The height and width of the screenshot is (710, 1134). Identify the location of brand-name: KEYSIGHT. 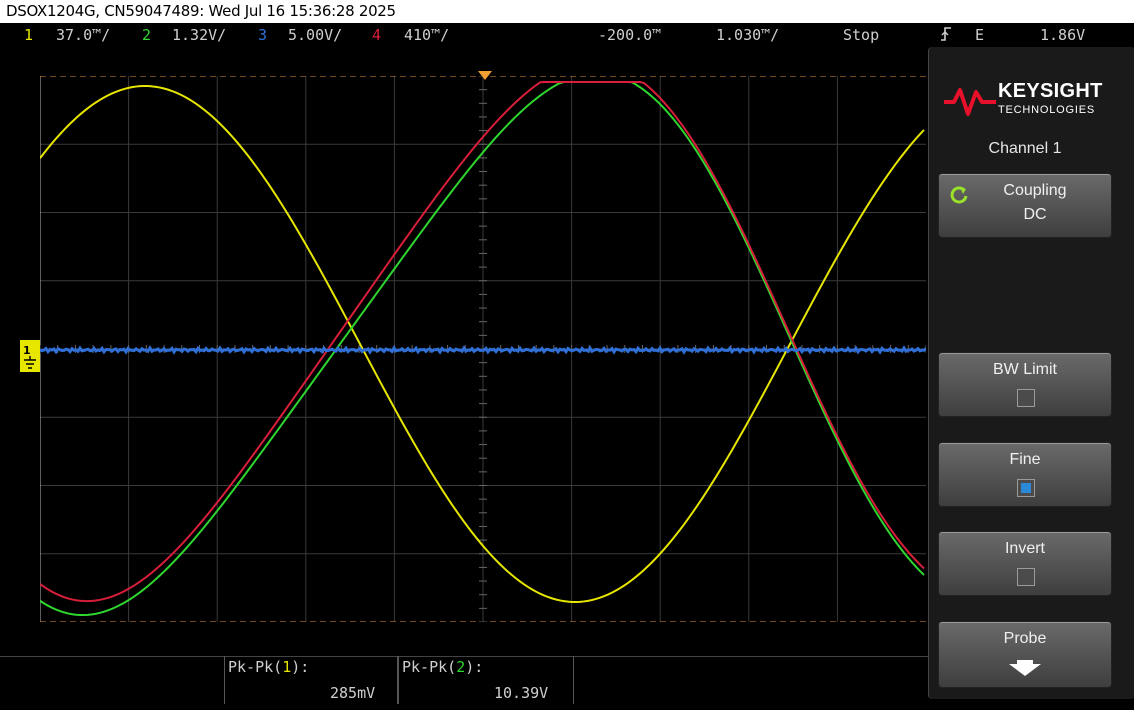
(1050, 91).